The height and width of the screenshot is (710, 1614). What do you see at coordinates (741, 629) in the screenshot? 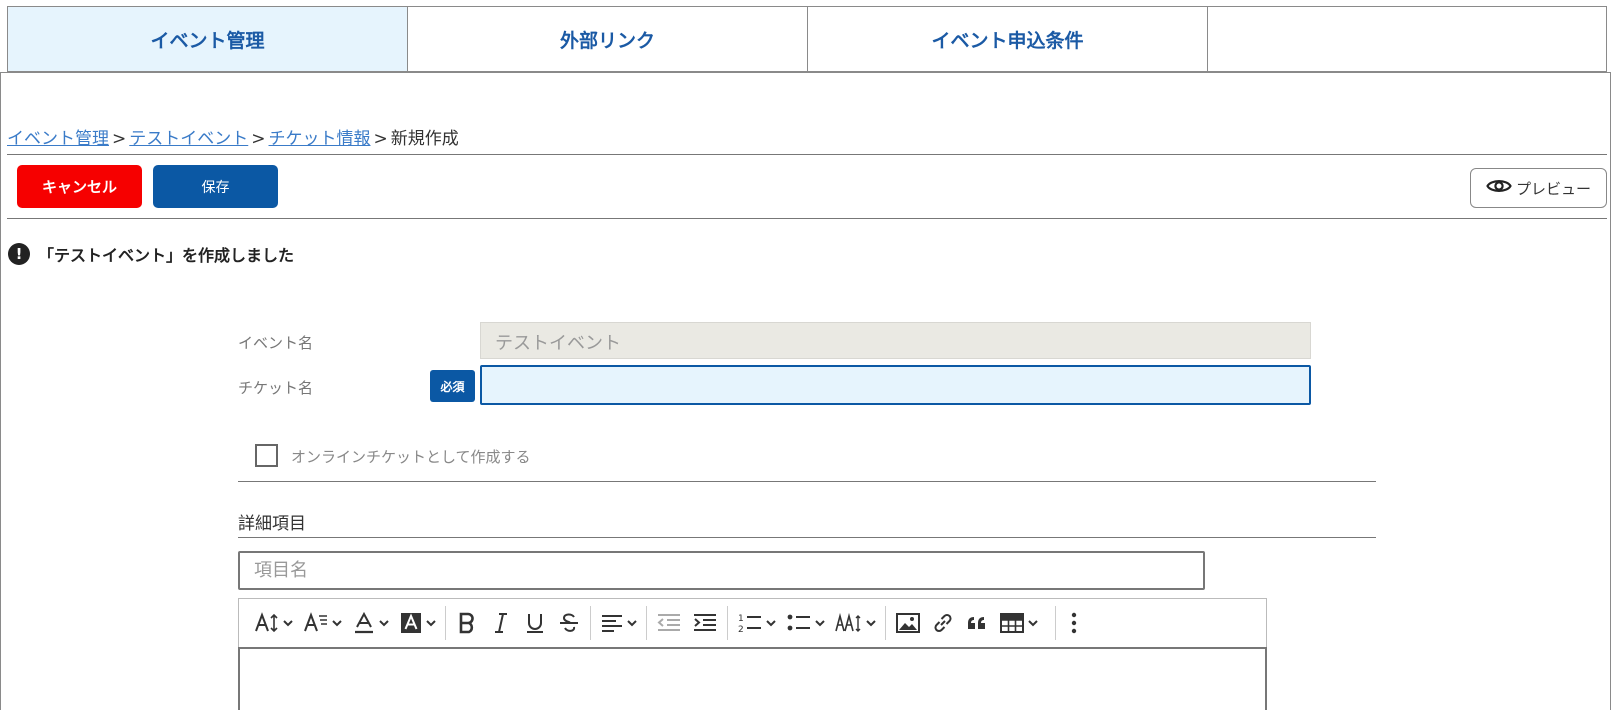
I see `svg-text: 2` at bounding box center [741, 629].